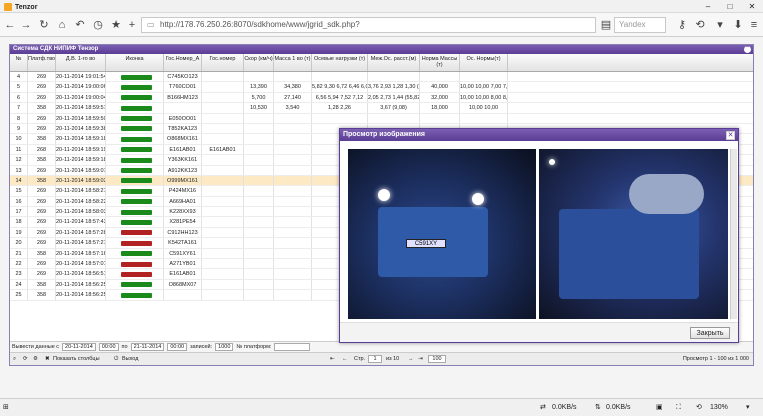 The width and height of the screenshot is (763, 416). What do you see at coordinates (79, 347) in the screenshot?
I see `date-from-input: 20-11-2014` at bounding box center [79, 347].